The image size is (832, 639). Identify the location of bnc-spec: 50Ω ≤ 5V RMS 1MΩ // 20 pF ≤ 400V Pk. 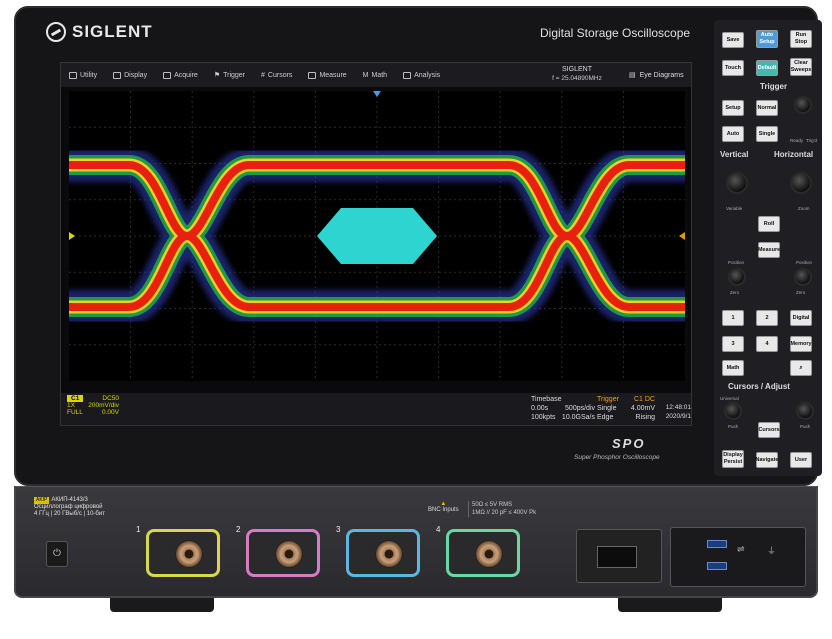
(502, 509).